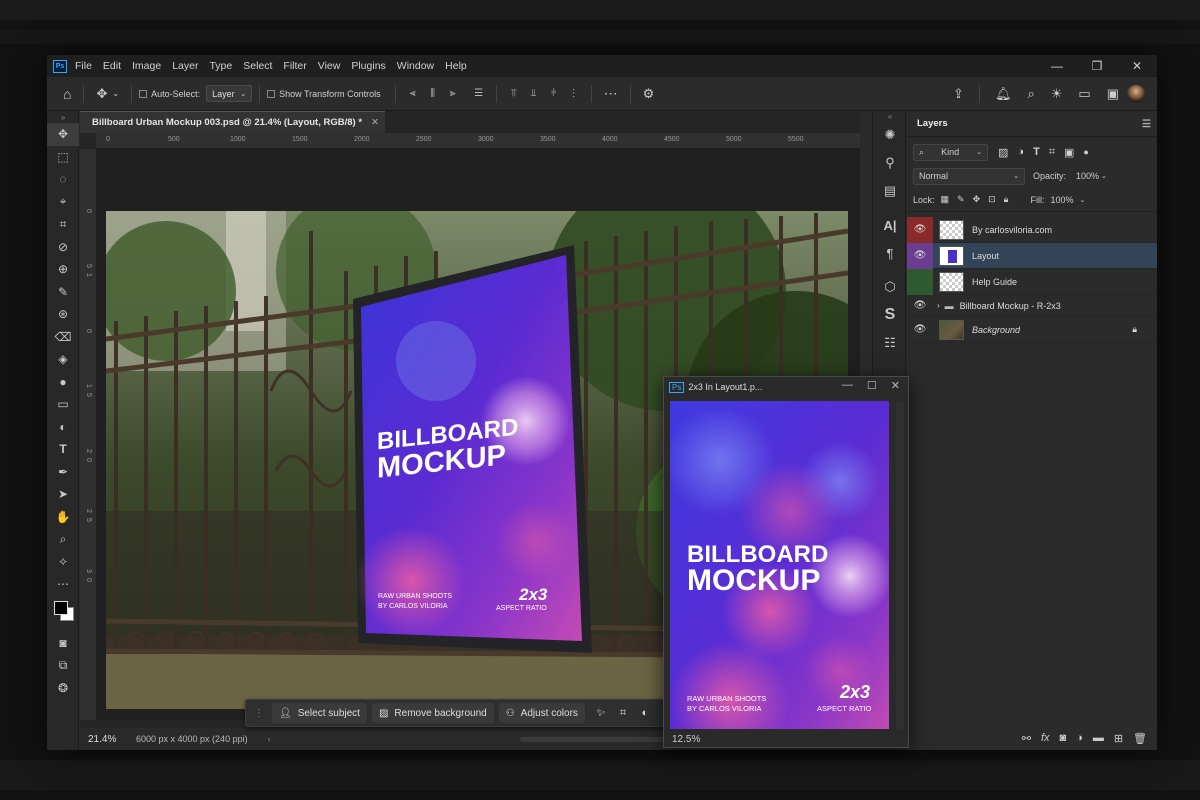  I want to click on rectangle-tool-icon: ▭, so click(63, 404).